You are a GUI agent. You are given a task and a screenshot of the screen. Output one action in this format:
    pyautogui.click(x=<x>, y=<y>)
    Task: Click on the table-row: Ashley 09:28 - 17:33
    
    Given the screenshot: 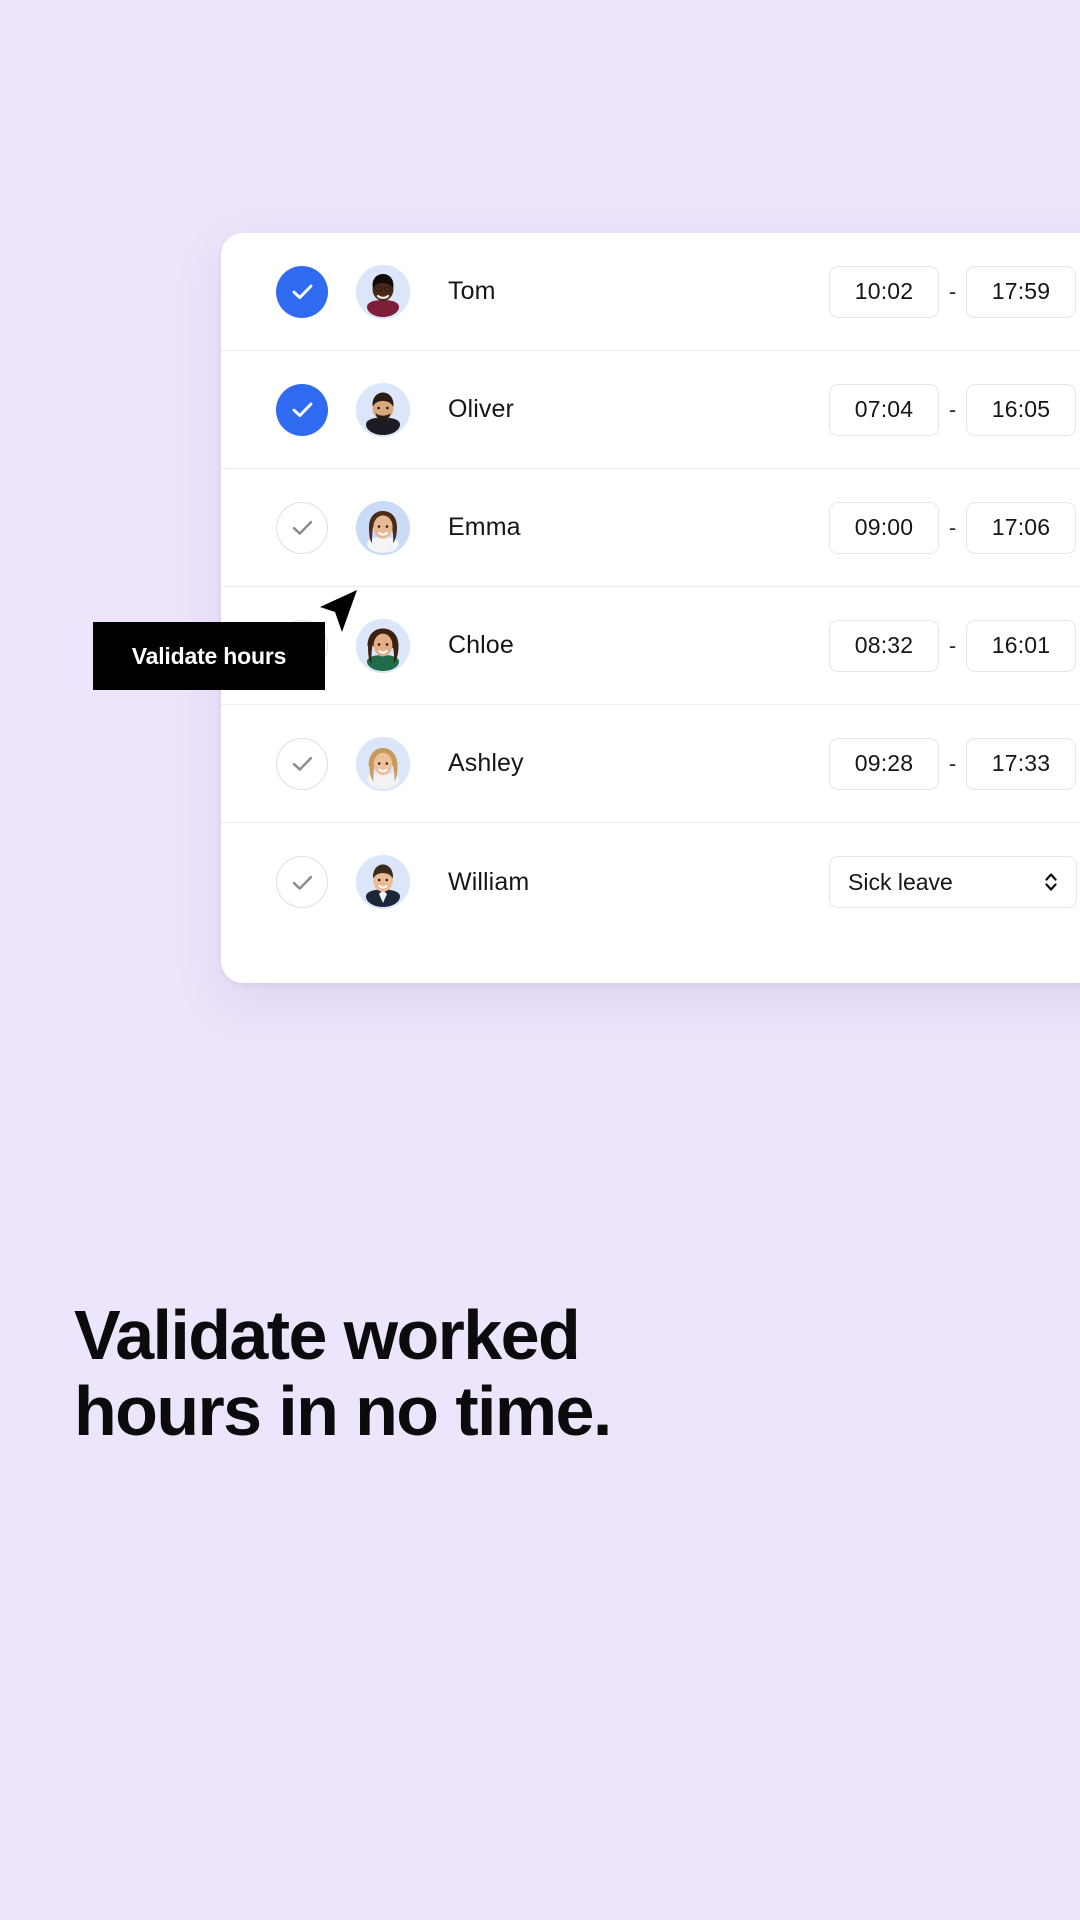 What is the action you would take?
    pyautogui.click(x=650, y=764)
    